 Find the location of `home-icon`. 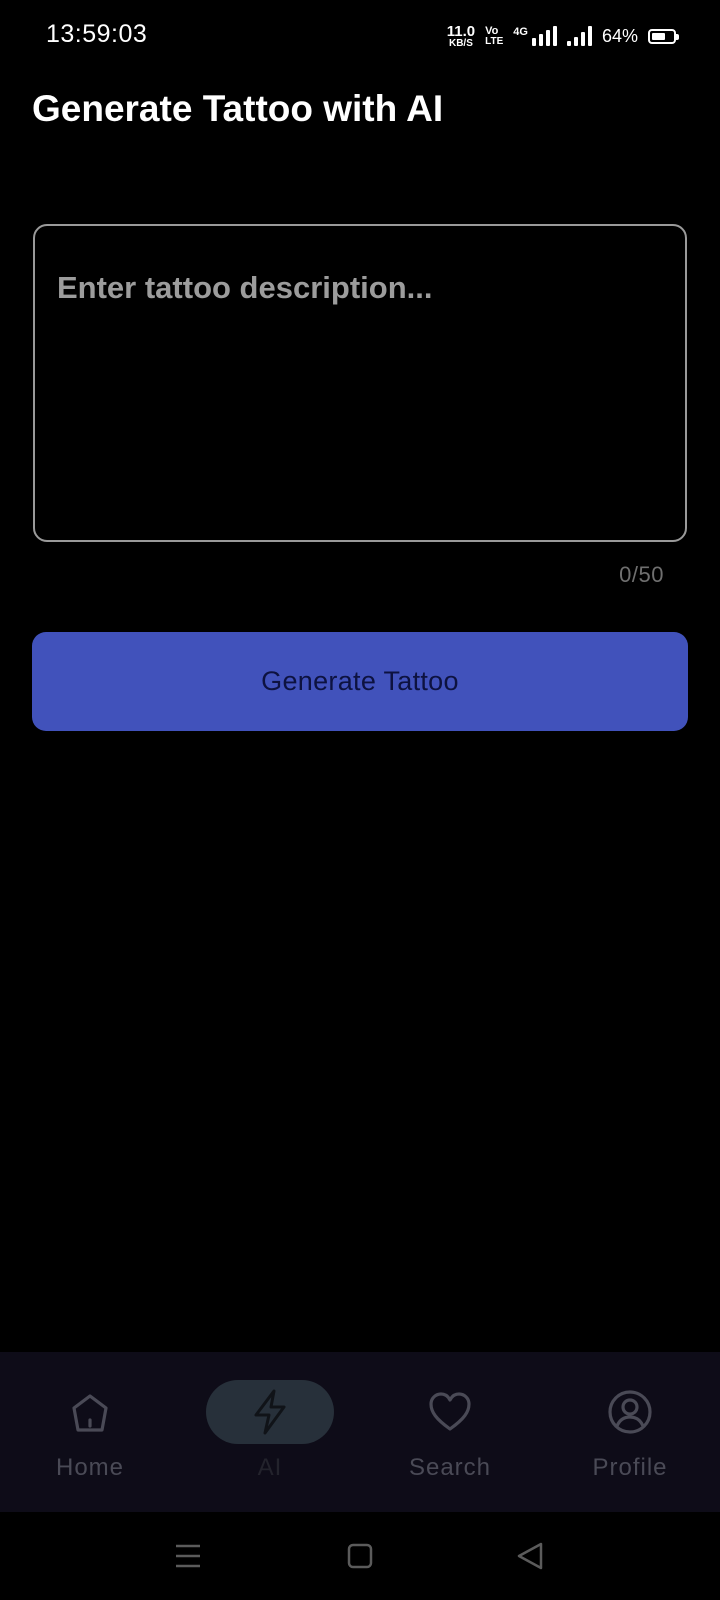

home-icon is located at coordinates (90, 1412).